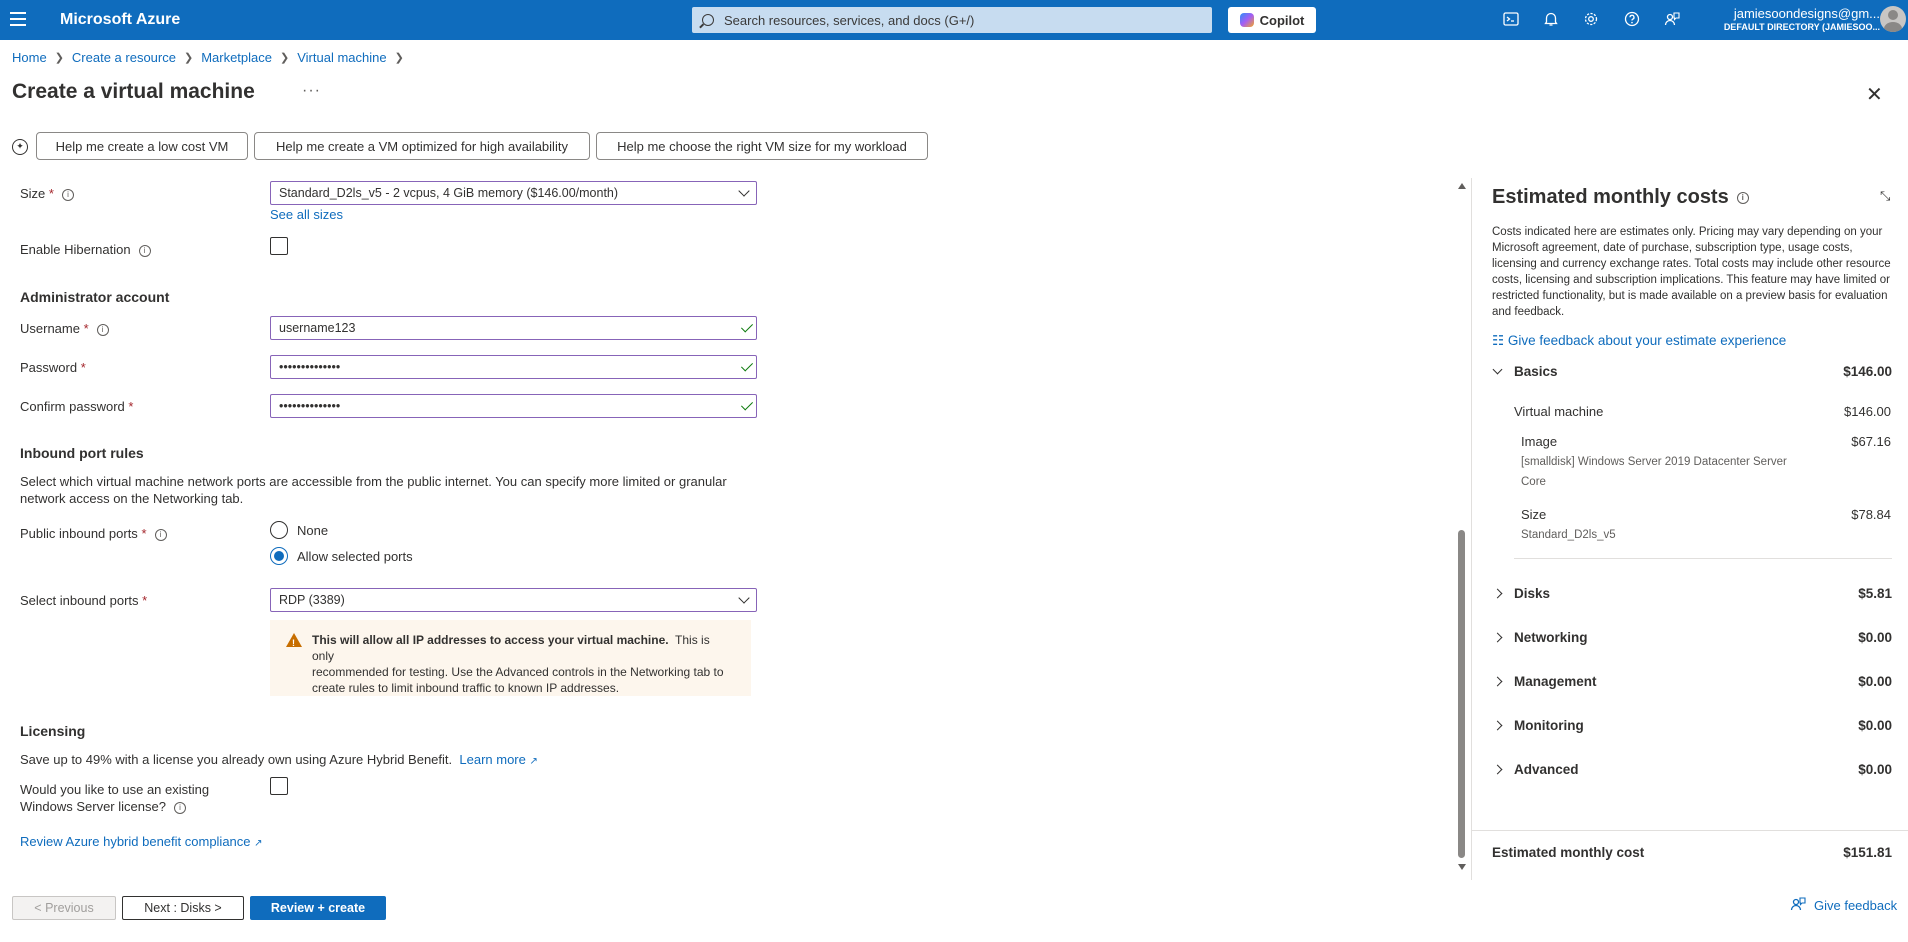 The width and height of the screenshot is (1908, 942). I want to click on warning-icon, so click(294, 642).